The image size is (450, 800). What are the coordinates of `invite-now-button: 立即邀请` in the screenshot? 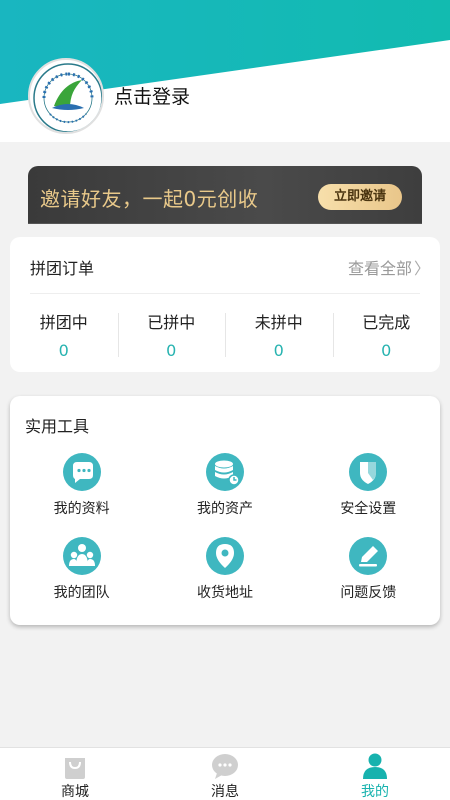 It's located at (360, 197).